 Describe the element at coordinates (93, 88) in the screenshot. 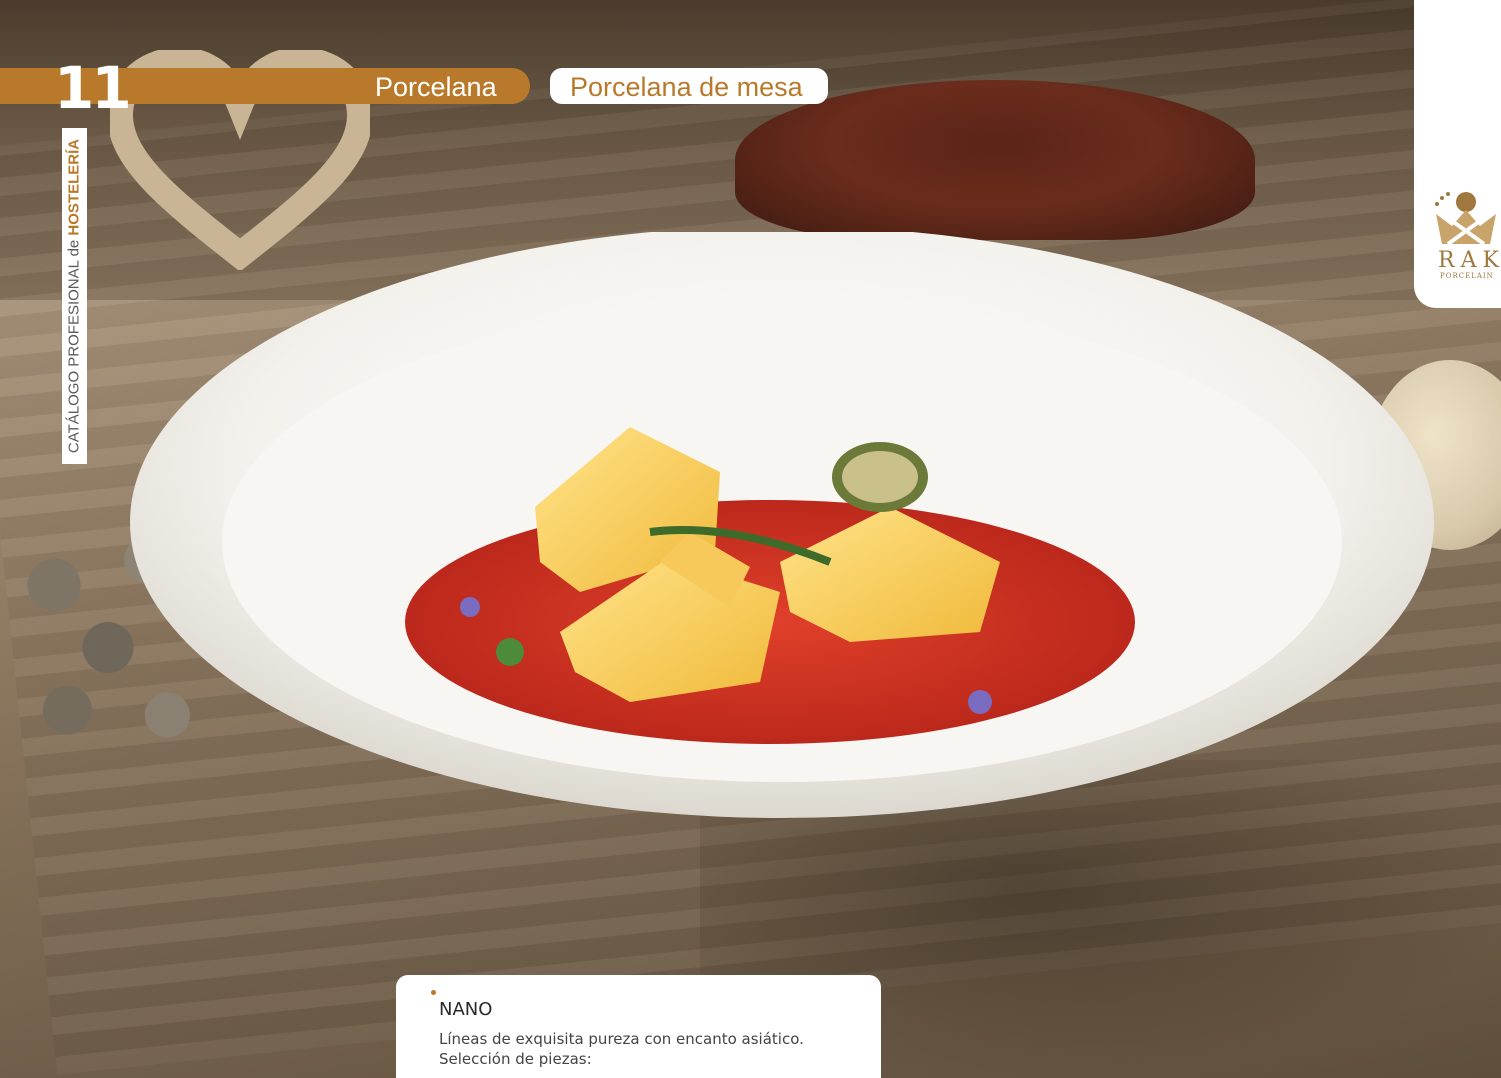

I see `page-number: 11` at that location.